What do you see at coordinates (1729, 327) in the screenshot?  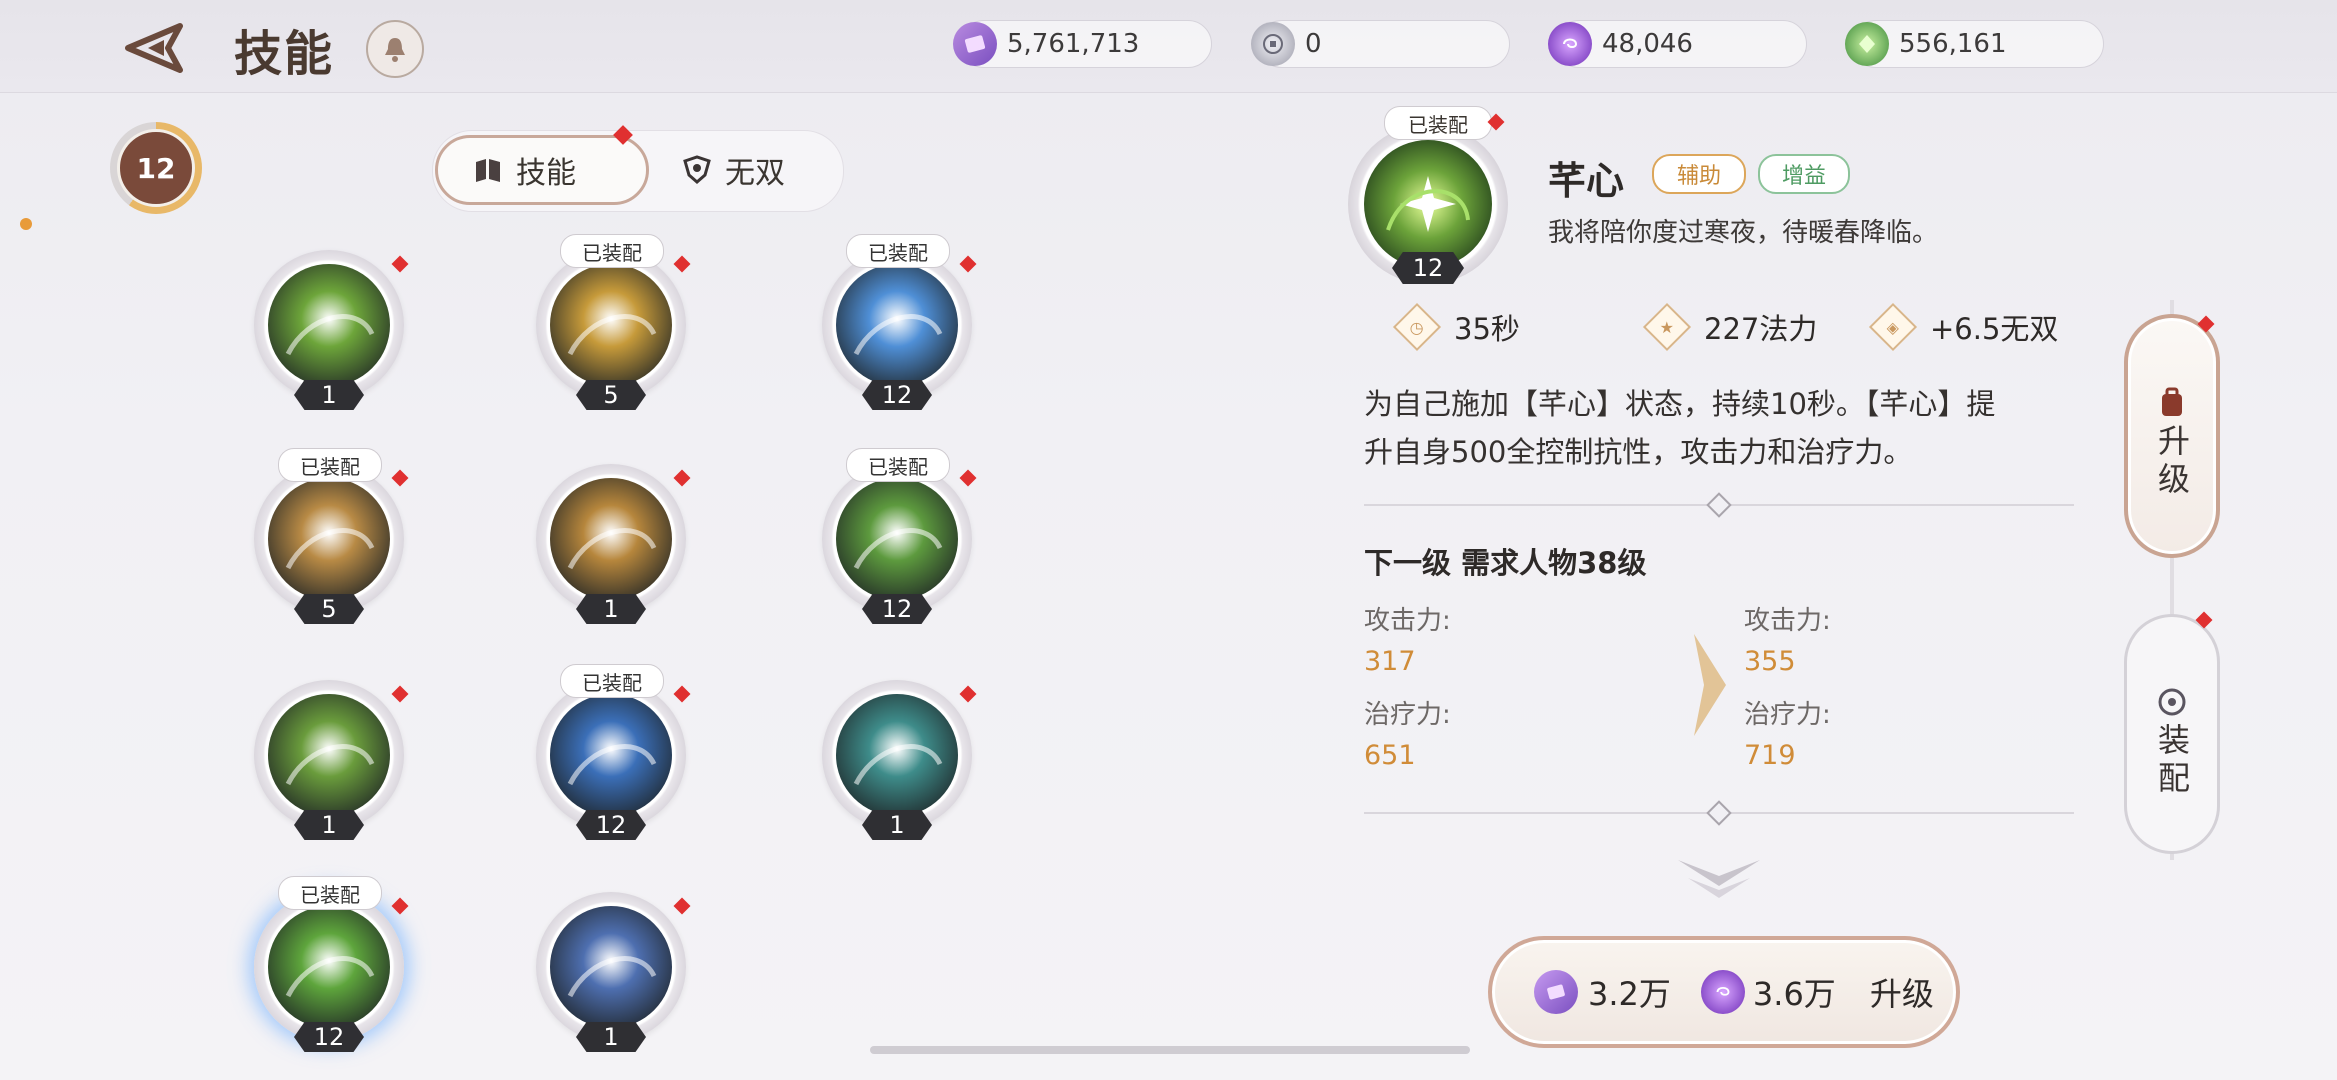 I see `stat-mana: ★ 227法力` at bounding box center [1729, 327].